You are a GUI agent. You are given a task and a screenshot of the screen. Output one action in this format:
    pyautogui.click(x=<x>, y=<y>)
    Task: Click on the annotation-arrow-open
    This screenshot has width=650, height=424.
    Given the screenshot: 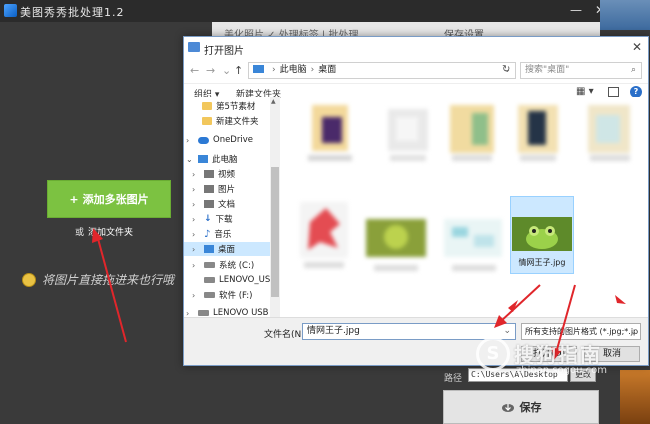 What is the action you would take?
    pyautogui.click(x=563, y=322)
    